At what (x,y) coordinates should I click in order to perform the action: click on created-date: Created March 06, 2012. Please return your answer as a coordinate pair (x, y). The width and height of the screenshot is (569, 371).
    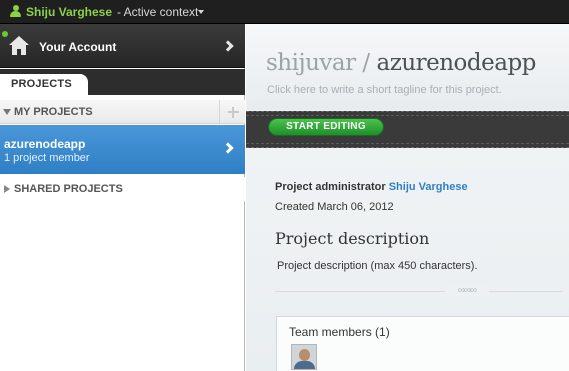
    Looking at the image, I should click on (334, 207).